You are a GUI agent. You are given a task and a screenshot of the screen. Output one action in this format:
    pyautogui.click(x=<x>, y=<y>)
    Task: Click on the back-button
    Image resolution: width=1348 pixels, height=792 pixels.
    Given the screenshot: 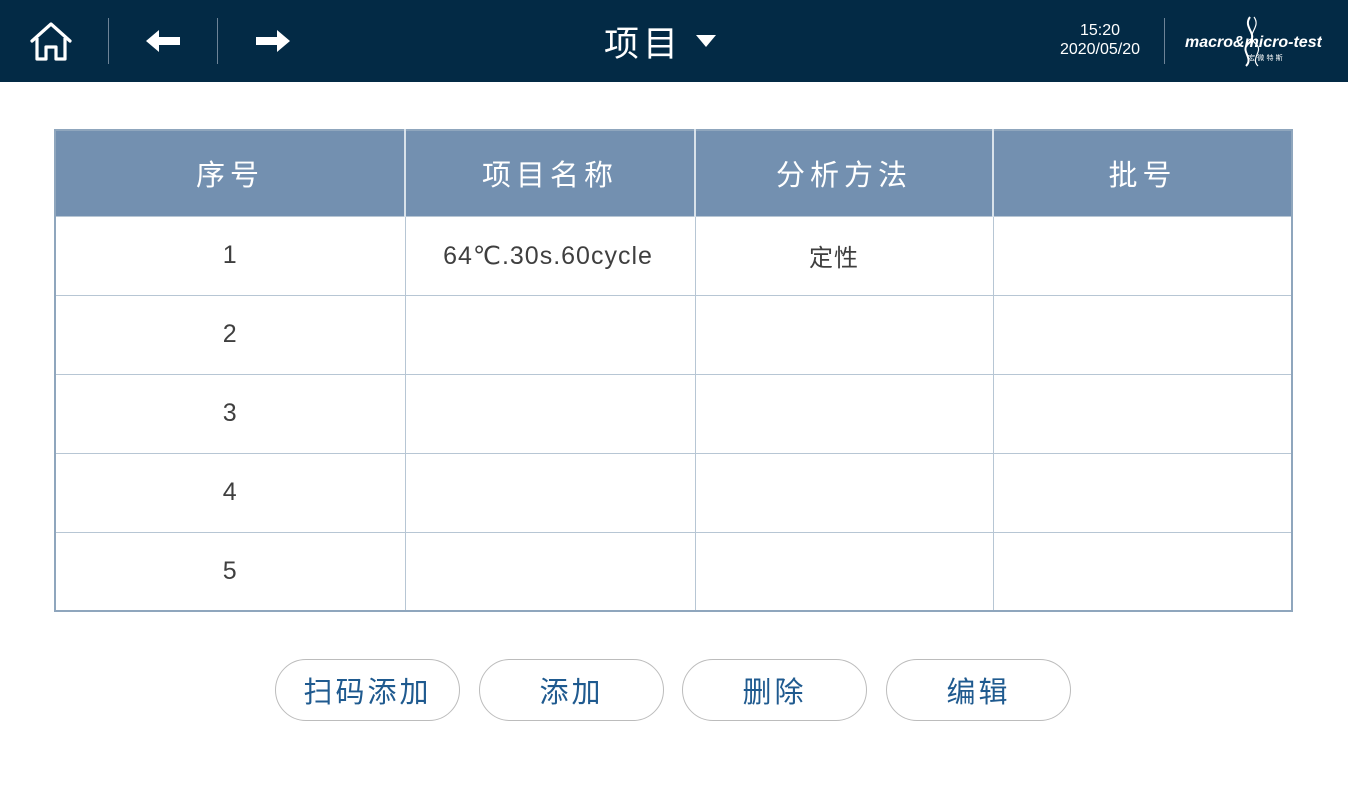 What is the action you would take?
    pyautogui.click(x=163, y=41)
    